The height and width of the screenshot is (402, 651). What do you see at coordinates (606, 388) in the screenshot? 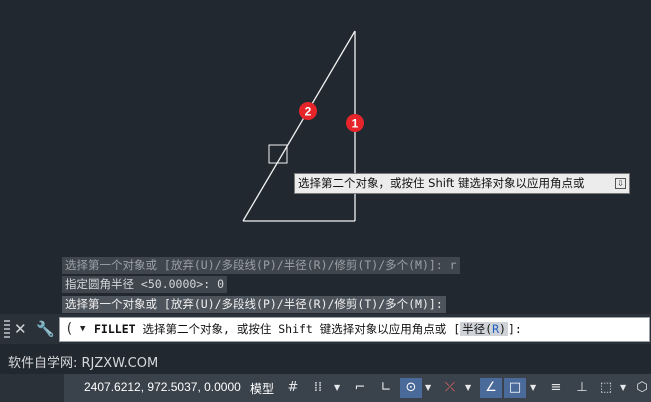
I see `selection-cycling-icon: ⬚` at bounding box center [606, 388].